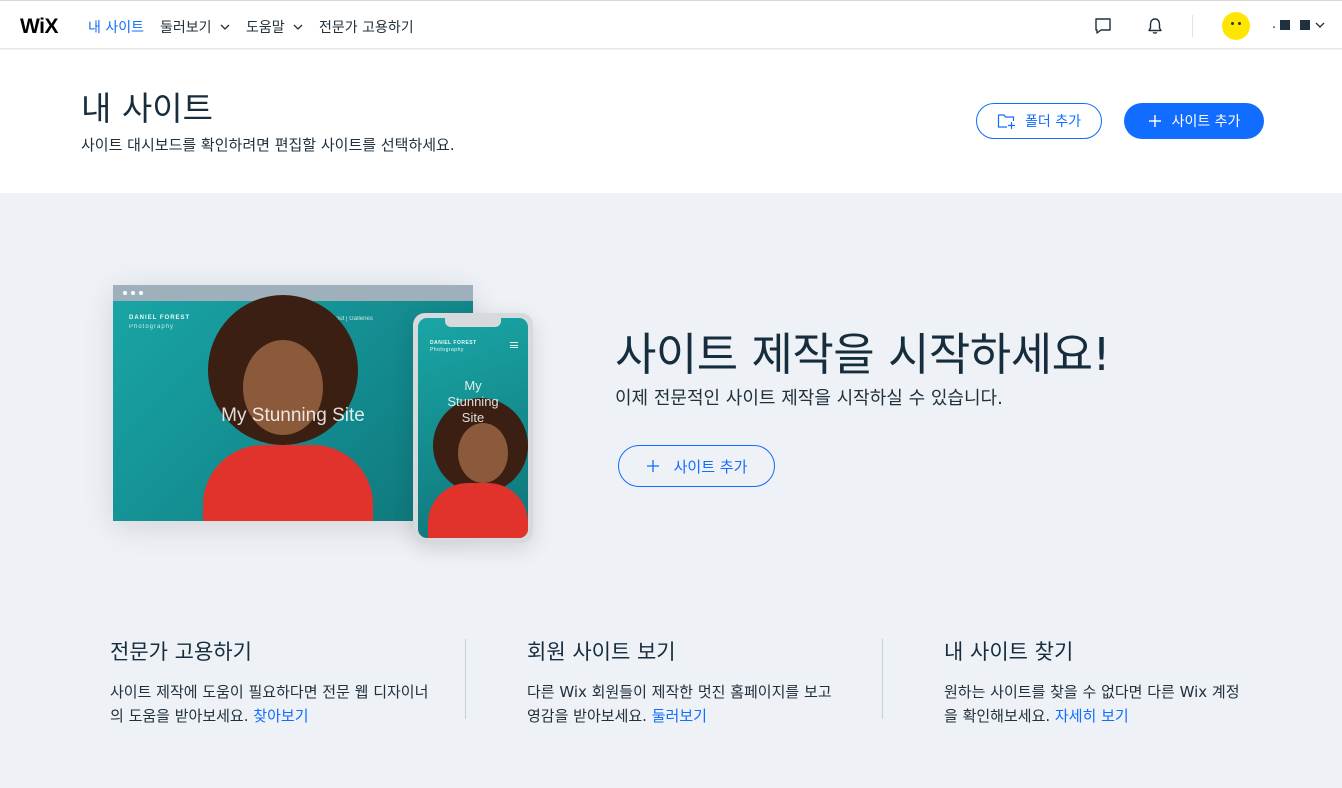 This screenshot has height=788, width=1342. What do you see at coordinates (181, 652) in the screenshot?
I see `info-card-title: 전문가 고용하기` at bounding box center [181, 652].